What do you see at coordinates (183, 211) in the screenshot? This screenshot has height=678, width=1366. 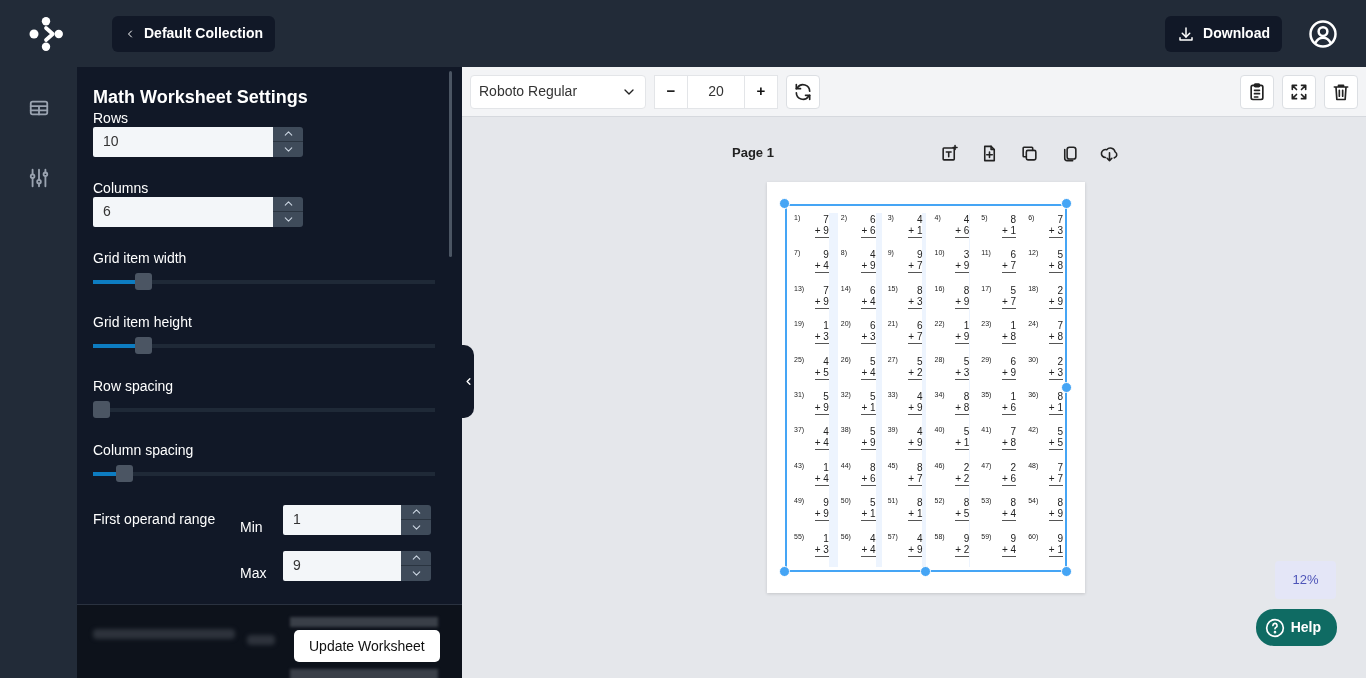 I see `number-field: 6` at bounding box center [183, 211].